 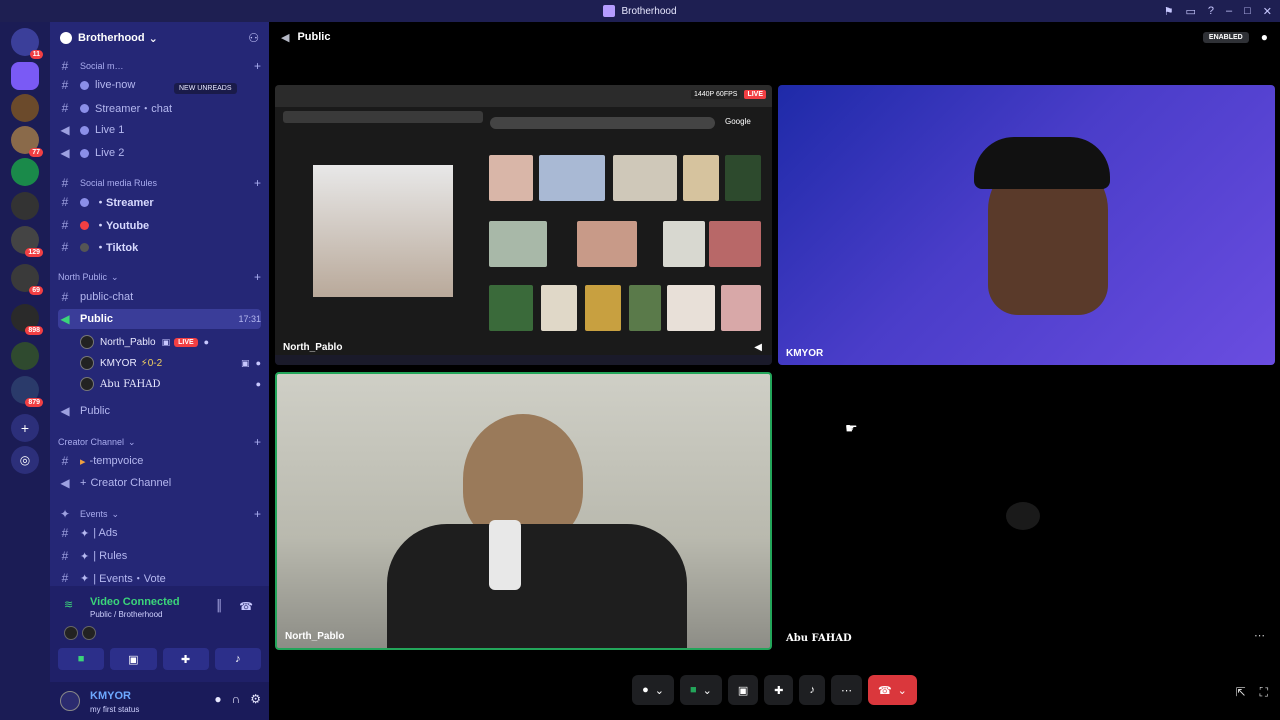 What do you see at coordinates (159, 38) in the screenshot?
I see `guild-header: Brotherhood ⌄ ⚇` at bounding box center [159, 38].